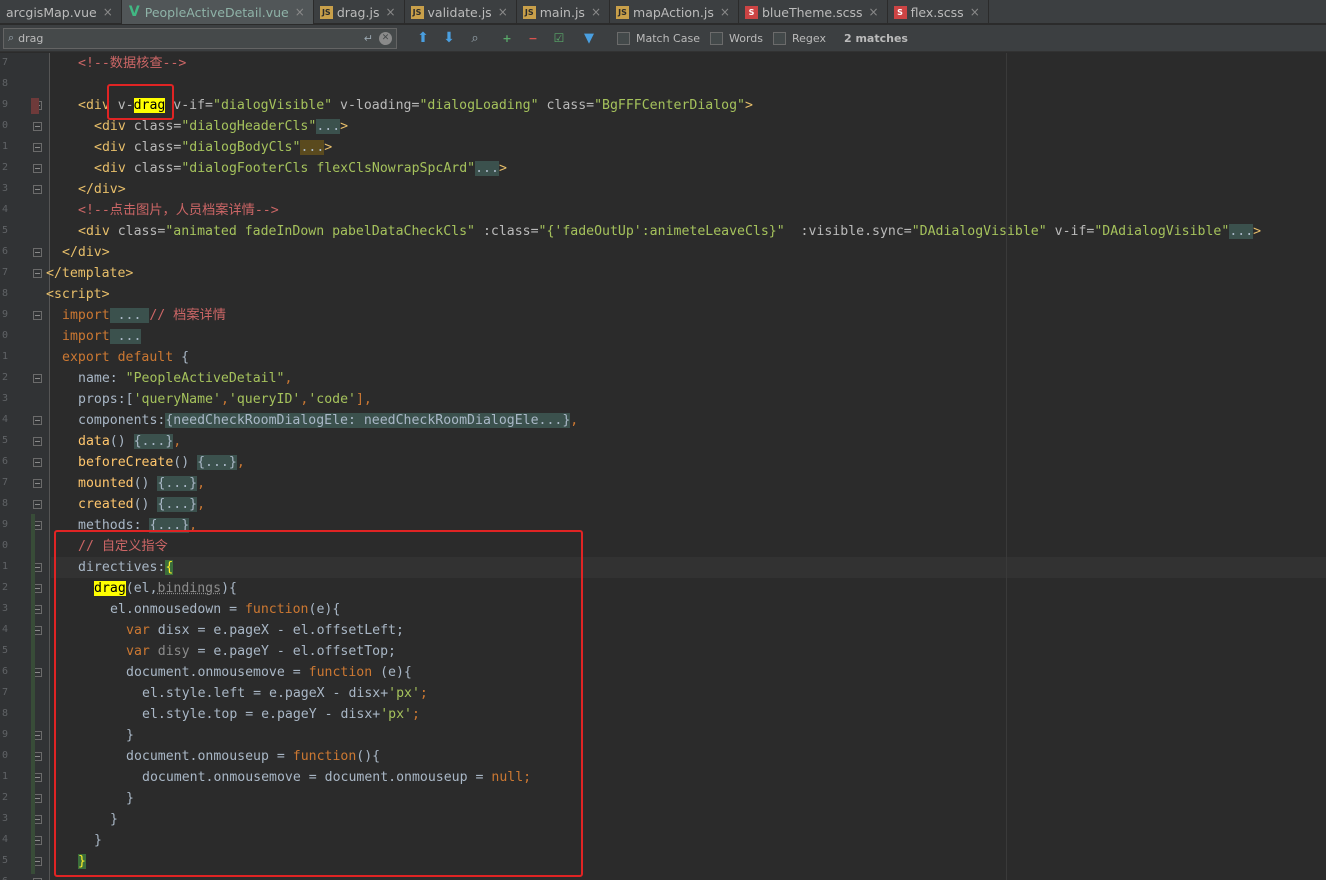  Describe the element at coordinates (1006, 466) in the screenshot. I see `right-margin-guide` at that location.